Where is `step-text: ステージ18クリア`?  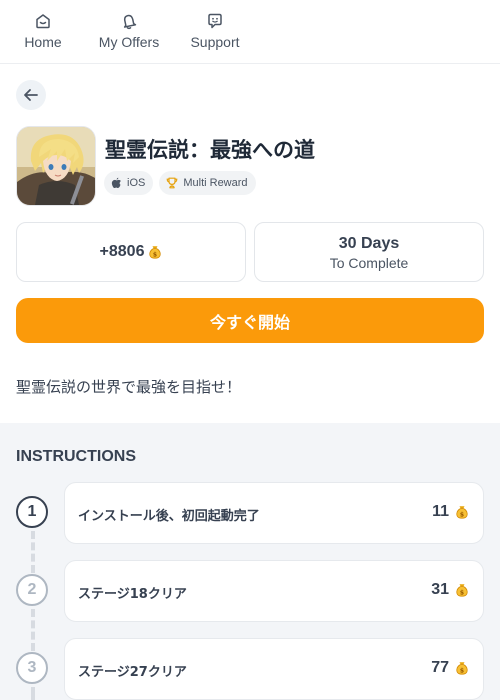
step-text: ステージ18クリア is located at coordinates (132, 594).